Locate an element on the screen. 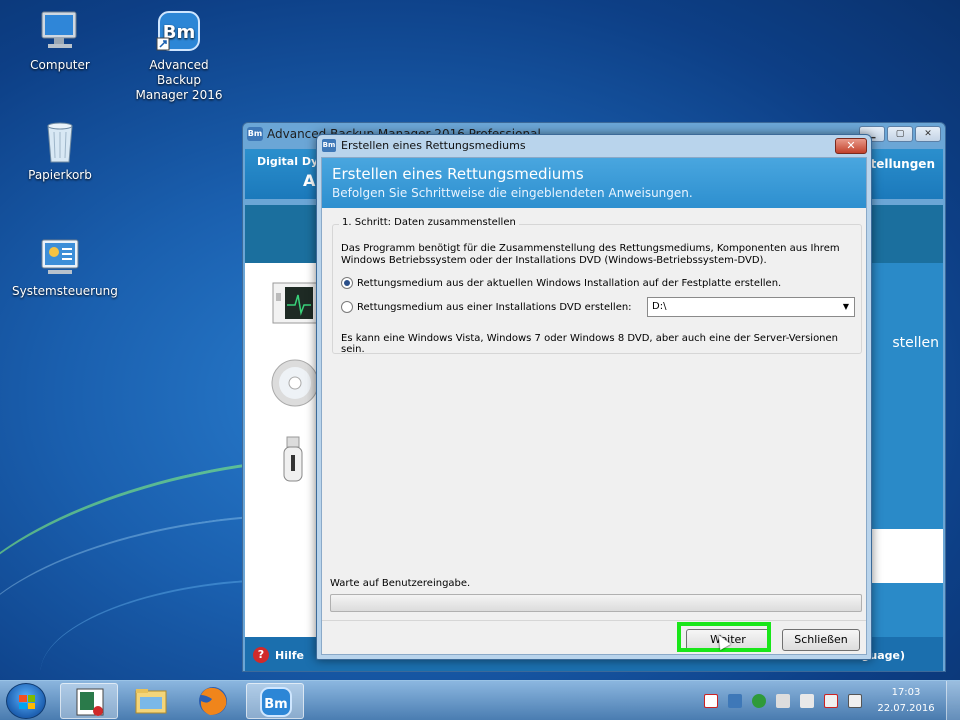 This screenshot has width=960, height=720. folder-icon is located at coordinates (151, 701).